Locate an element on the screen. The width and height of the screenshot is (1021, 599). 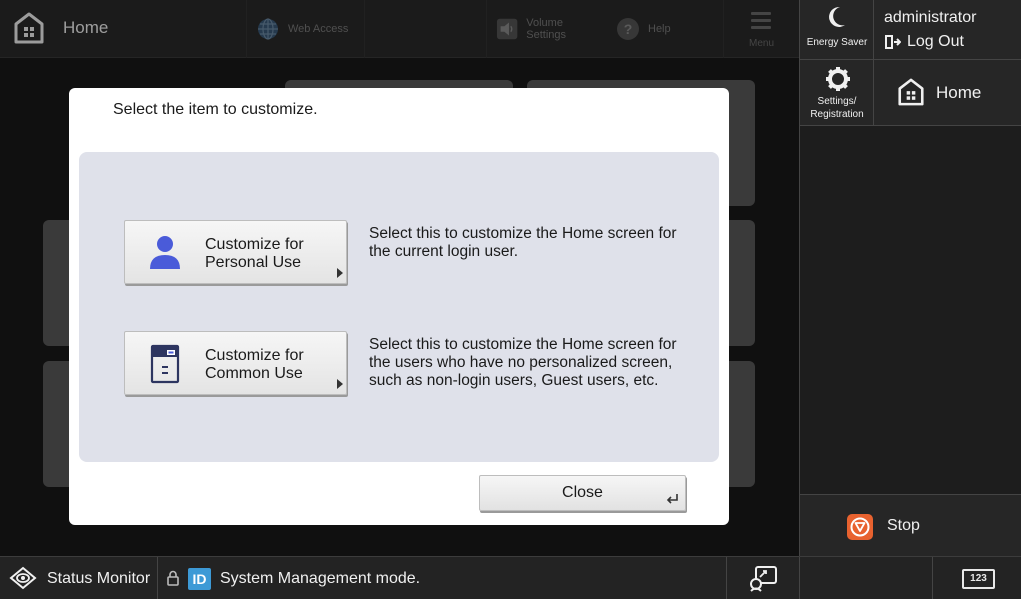
right-home-label: Home is located at coordinates (959, 92).